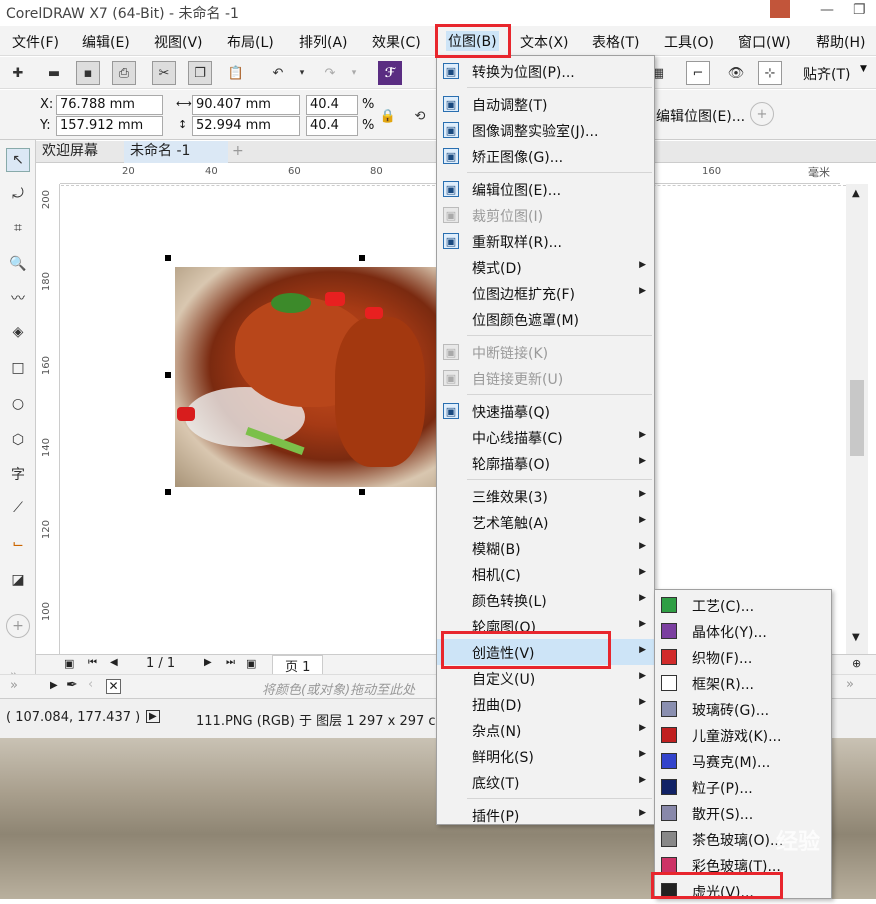 Image resolution: width=876 pixels, height=904 pixels. Describe the element at coordinates (420, 116) in the screenshot. I see `rotate-icon: ⟲` at that location.